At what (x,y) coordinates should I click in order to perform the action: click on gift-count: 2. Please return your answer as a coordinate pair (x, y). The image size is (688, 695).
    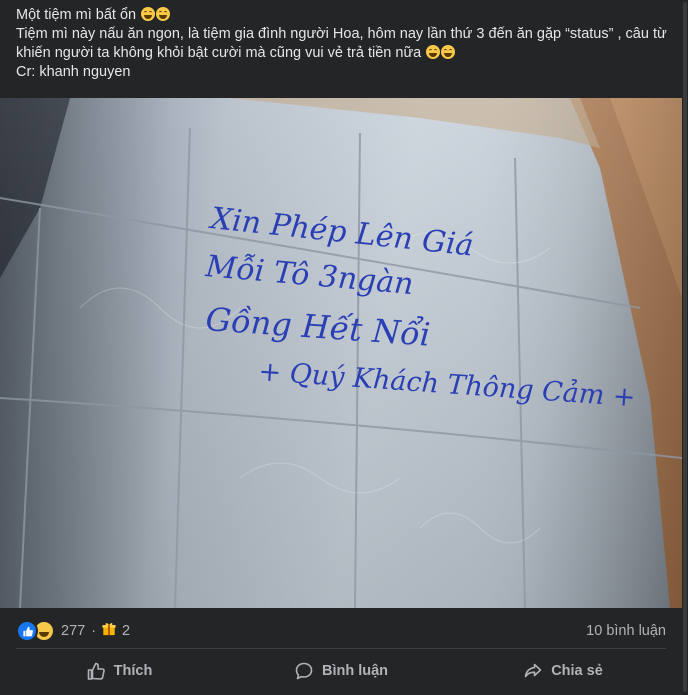
    Looking at the image, I should click on (126, 631).